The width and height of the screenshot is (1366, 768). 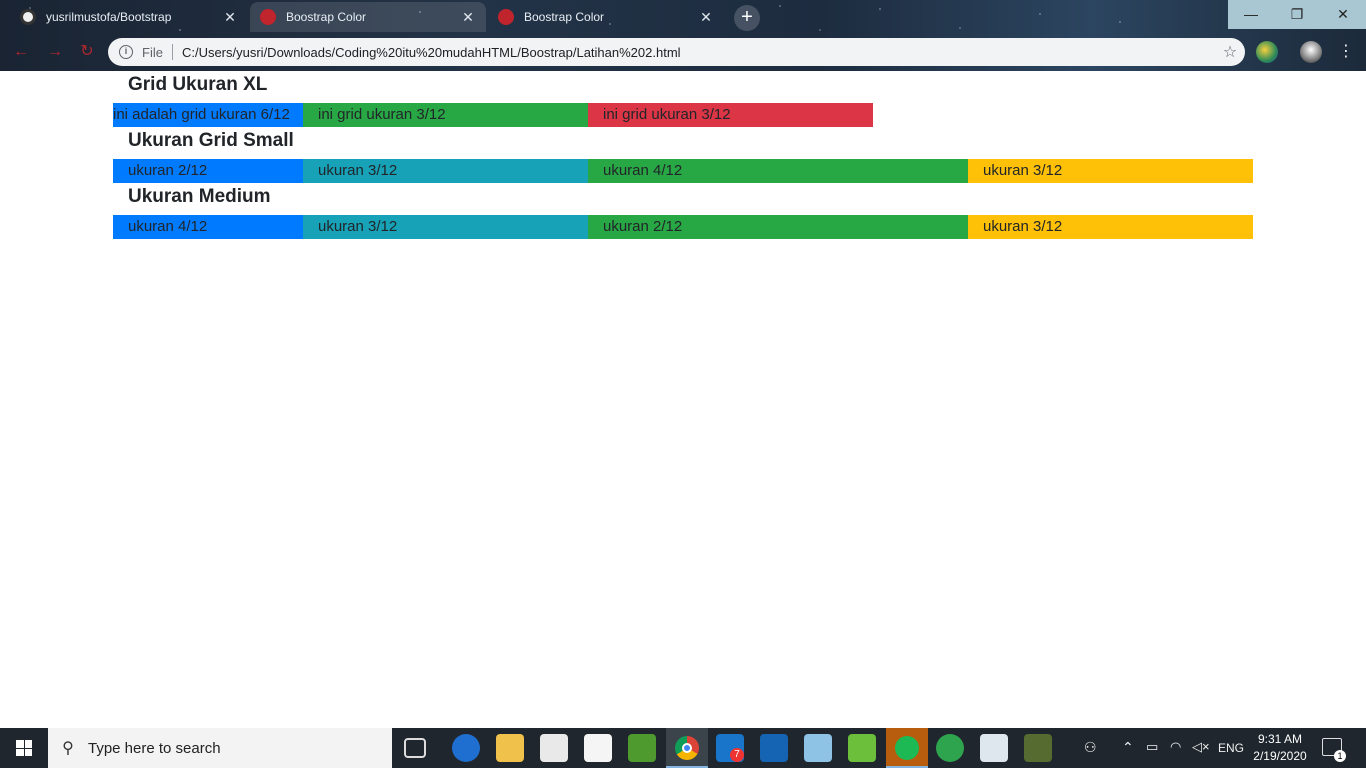 I want to click on windows-logo-icon, so click(x=24, y=748).